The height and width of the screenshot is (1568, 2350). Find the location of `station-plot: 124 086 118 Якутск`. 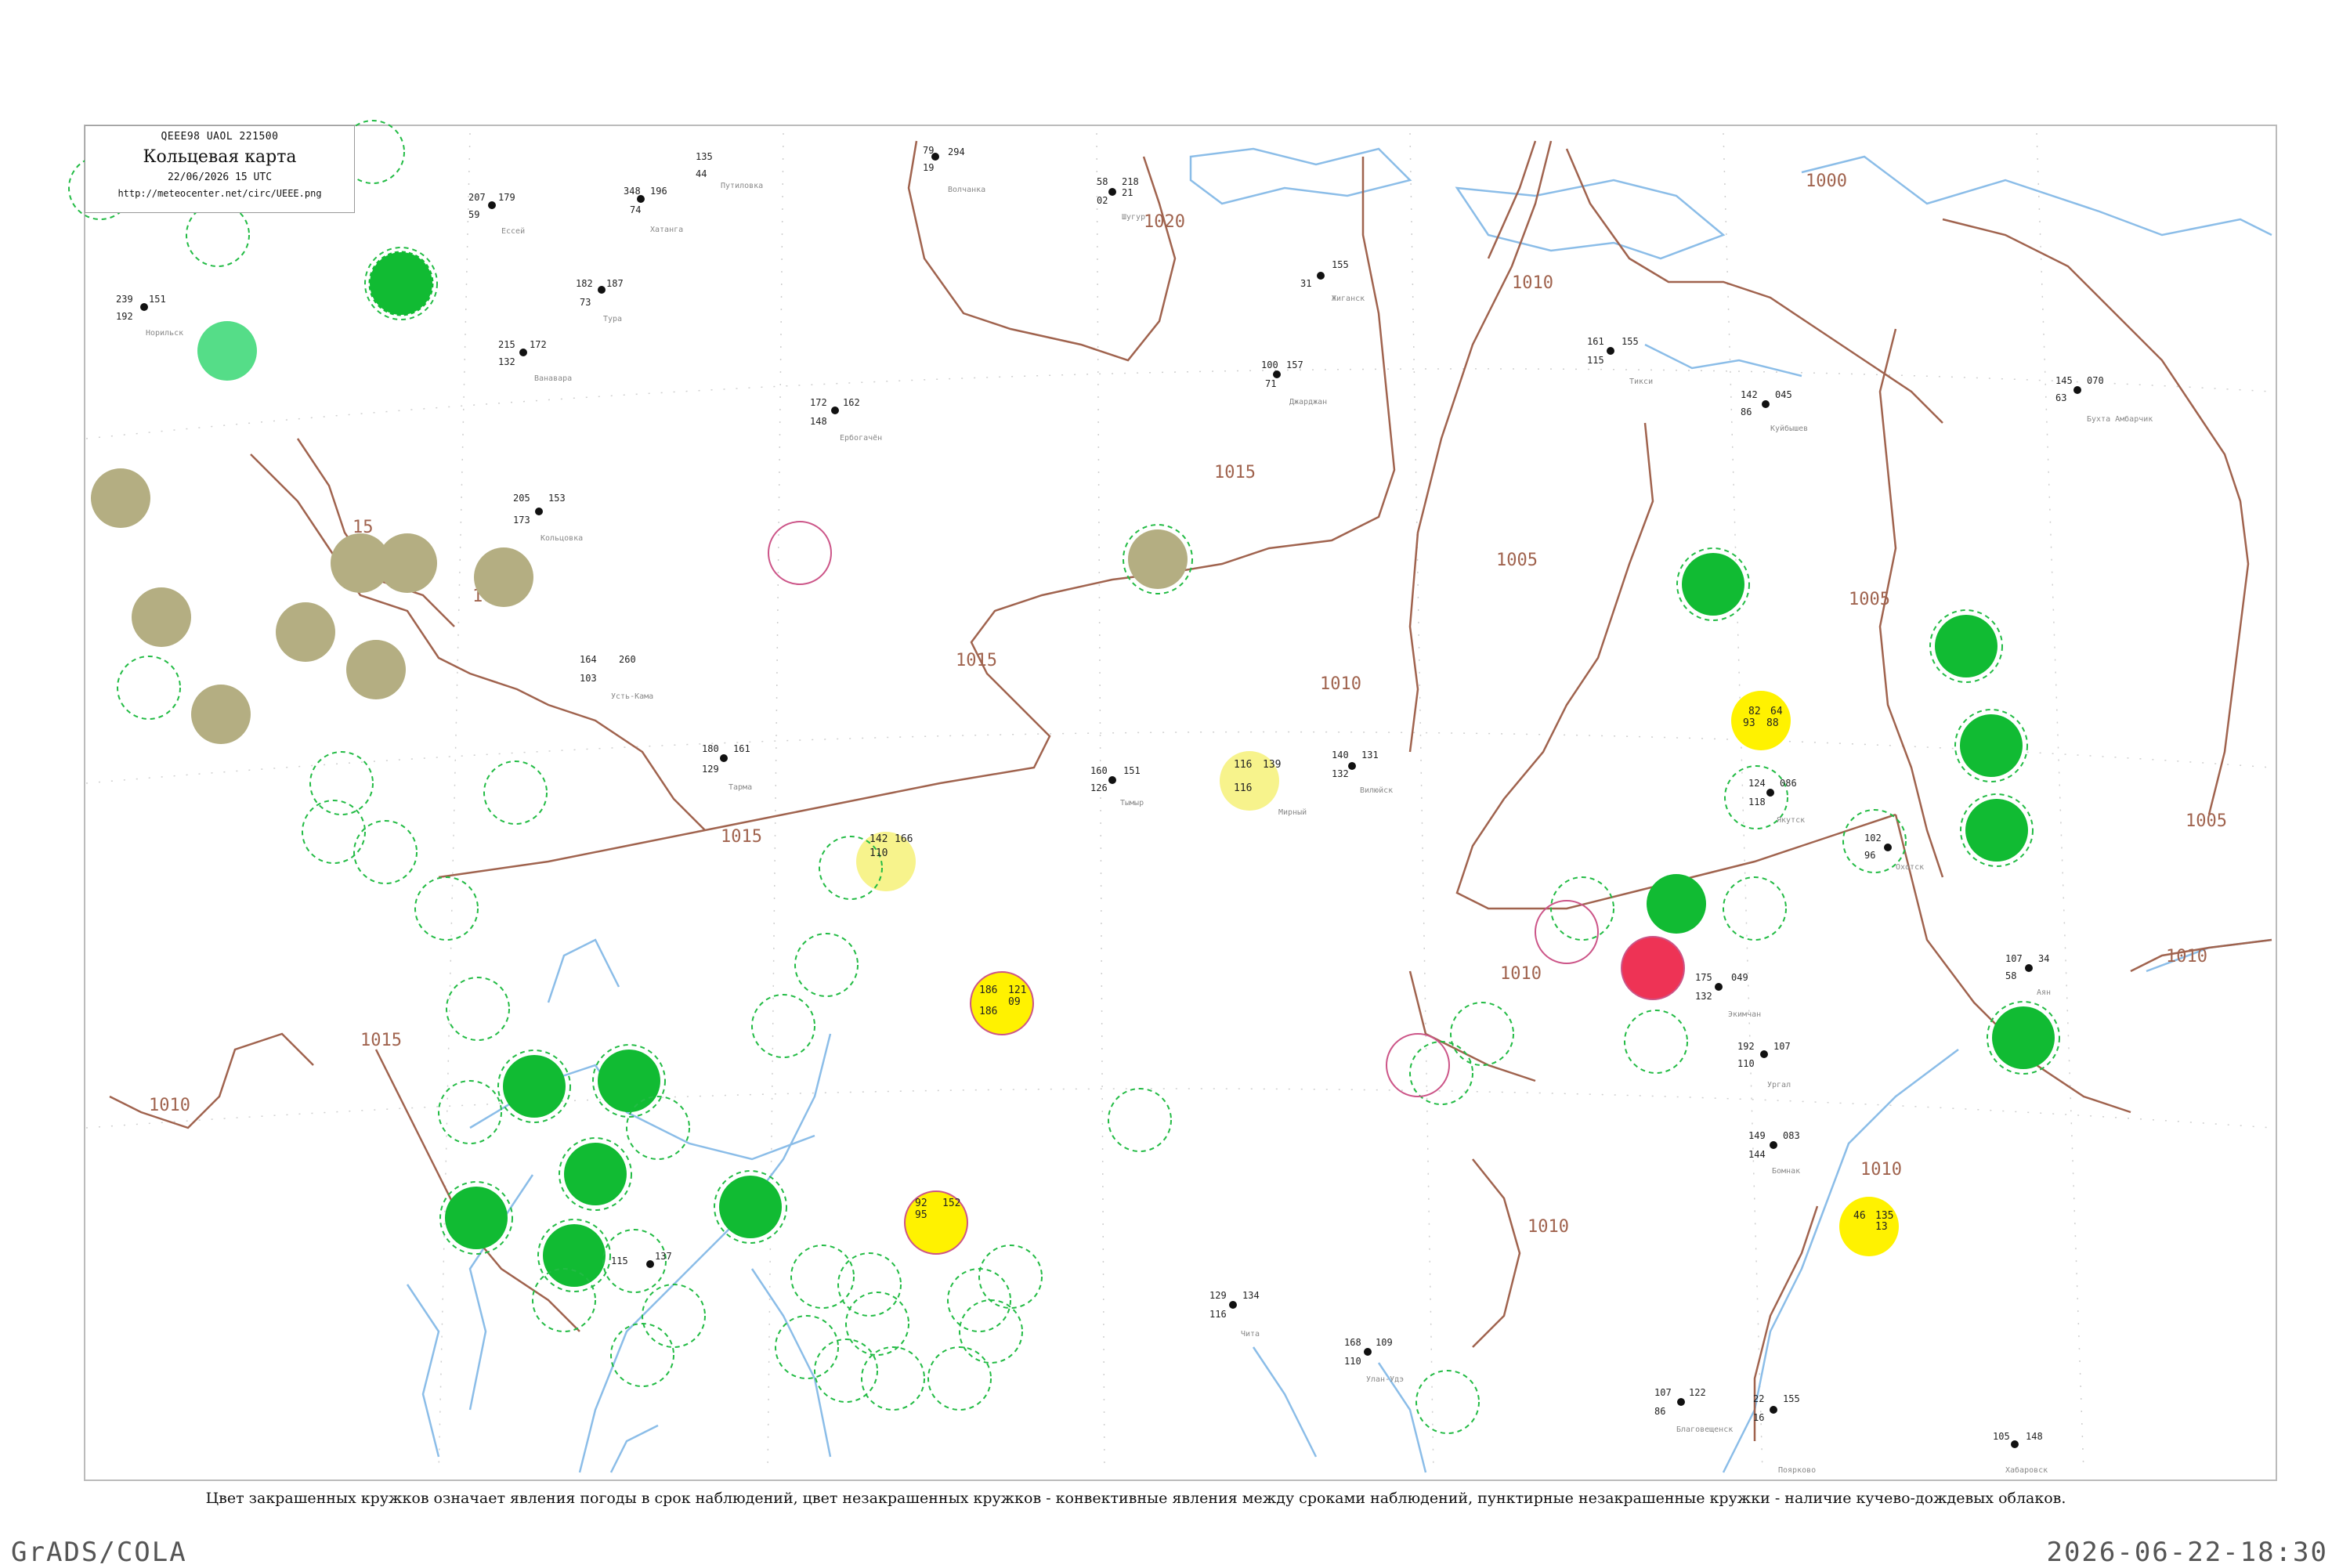

station-plot: 124 086 118 Якутск is located at coordinates (1776, 801).